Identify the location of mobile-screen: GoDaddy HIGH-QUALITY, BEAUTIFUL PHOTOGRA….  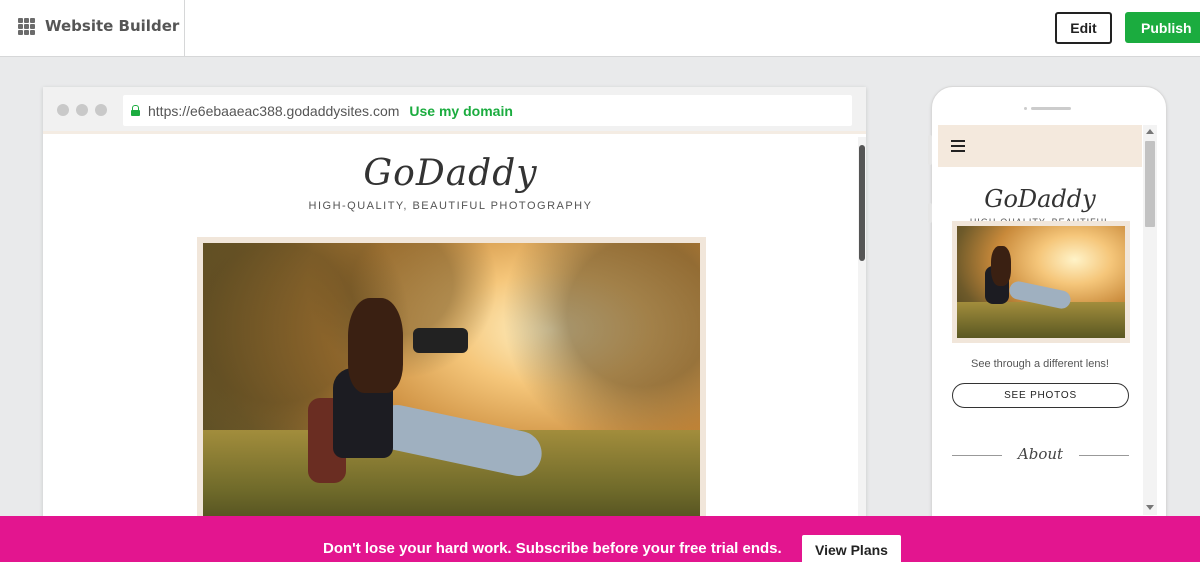
(1047, 320).